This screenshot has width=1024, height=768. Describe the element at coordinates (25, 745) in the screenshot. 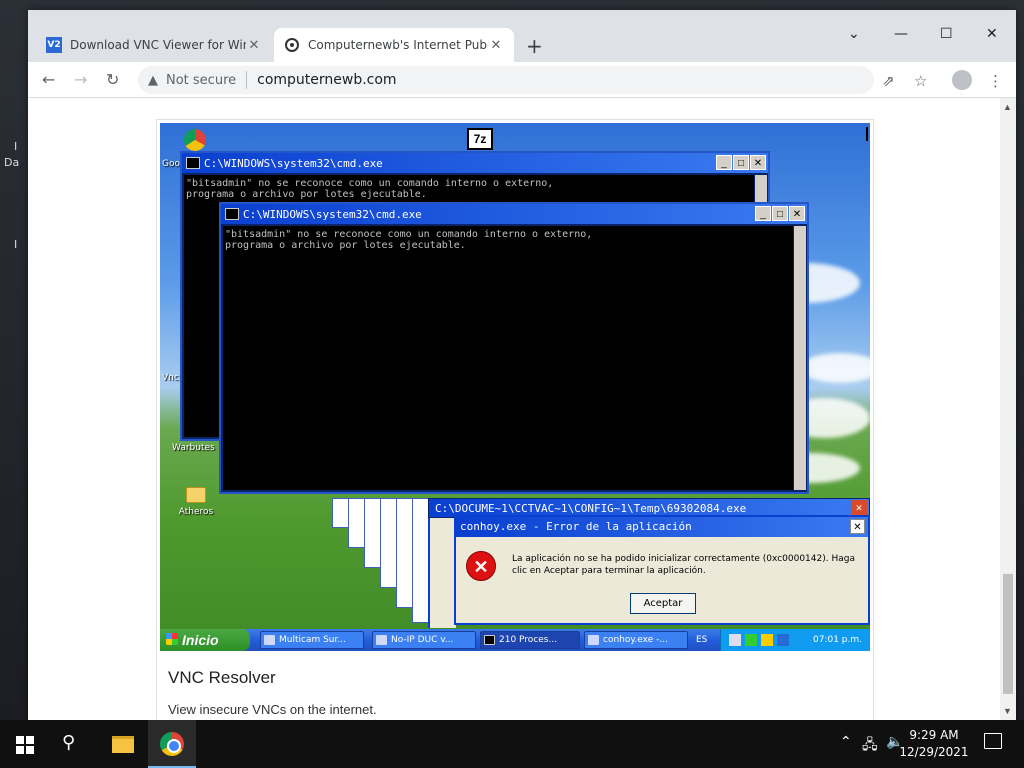

I see `windows-start-icon` at that location.